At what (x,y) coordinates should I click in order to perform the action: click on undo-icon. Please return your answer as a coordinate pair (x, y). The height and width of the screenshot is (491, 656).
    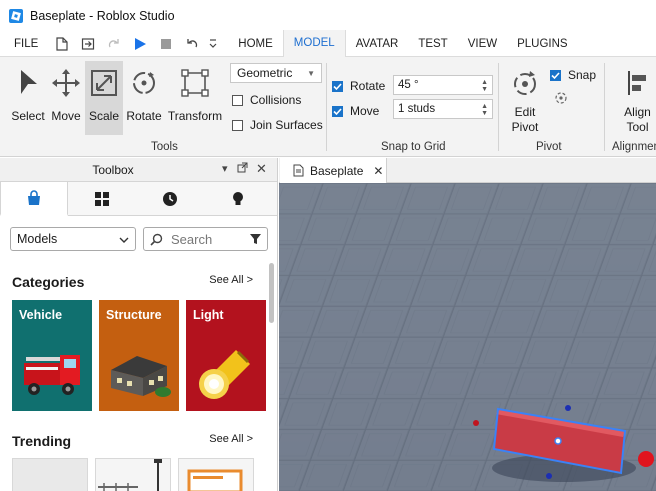
    Looking at the image, I should click on (192, 44).